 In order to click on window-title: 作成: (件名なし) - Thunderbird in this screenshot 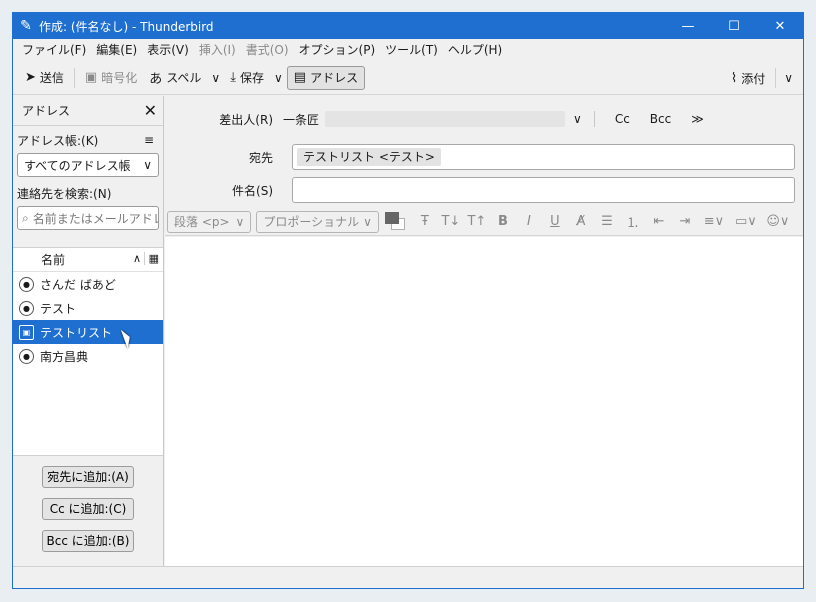, I will do `click(126, 26)`.